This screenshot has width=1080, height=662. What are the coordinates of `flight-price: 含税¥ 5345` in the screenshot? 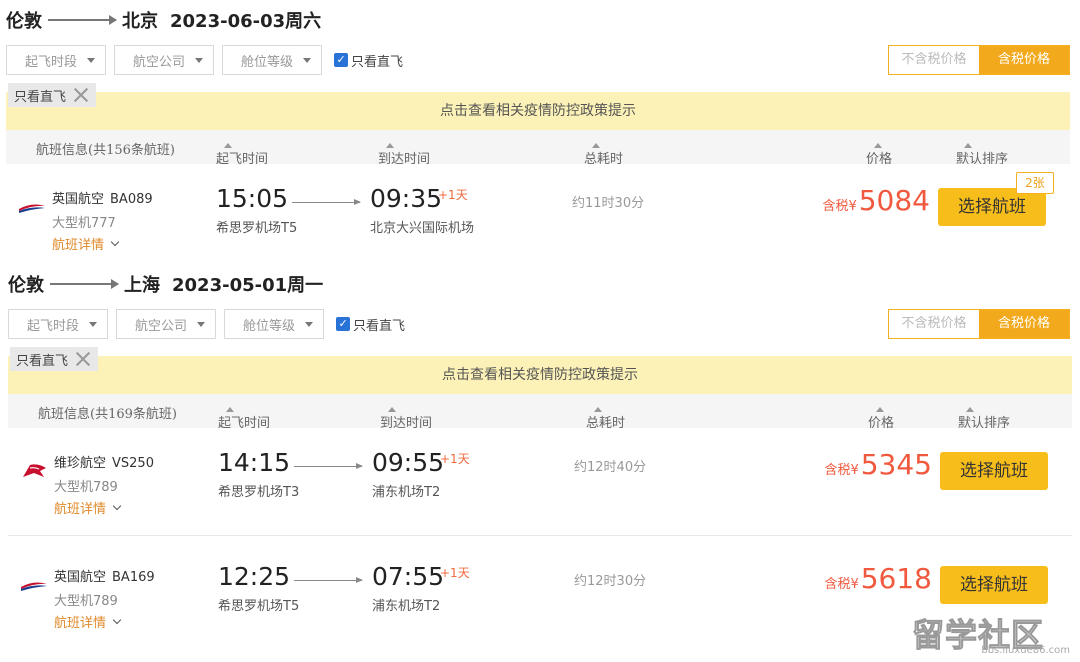 It's located at (878, 464).